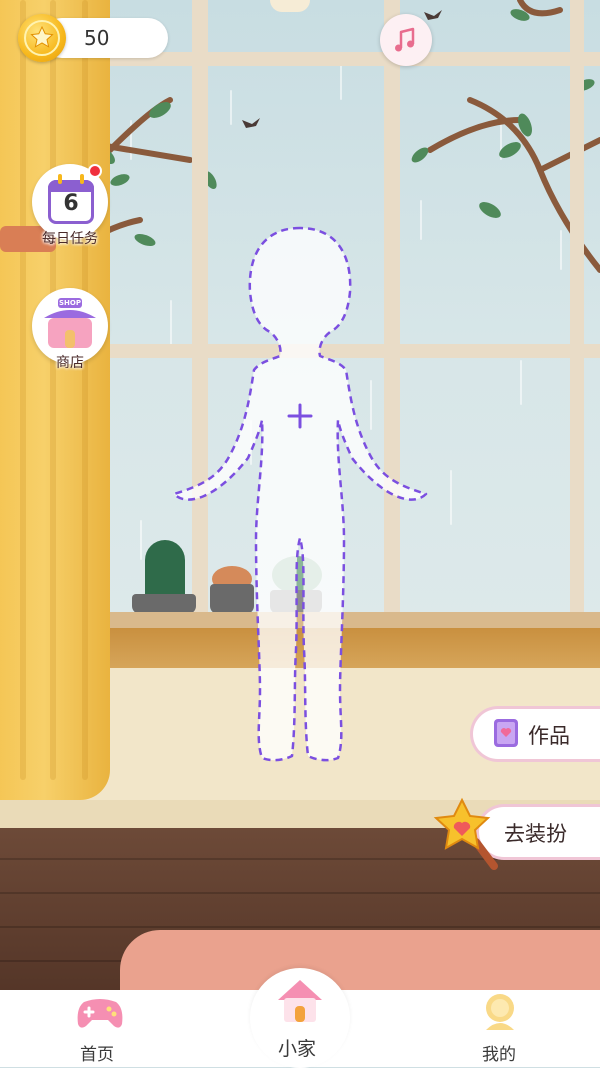 The height and width of the screenshot is (1068, 600). What do you see at coordinates (500, 1012) in the screenshot?
I see `avatar-icon` at bounding box center [500, 1012].